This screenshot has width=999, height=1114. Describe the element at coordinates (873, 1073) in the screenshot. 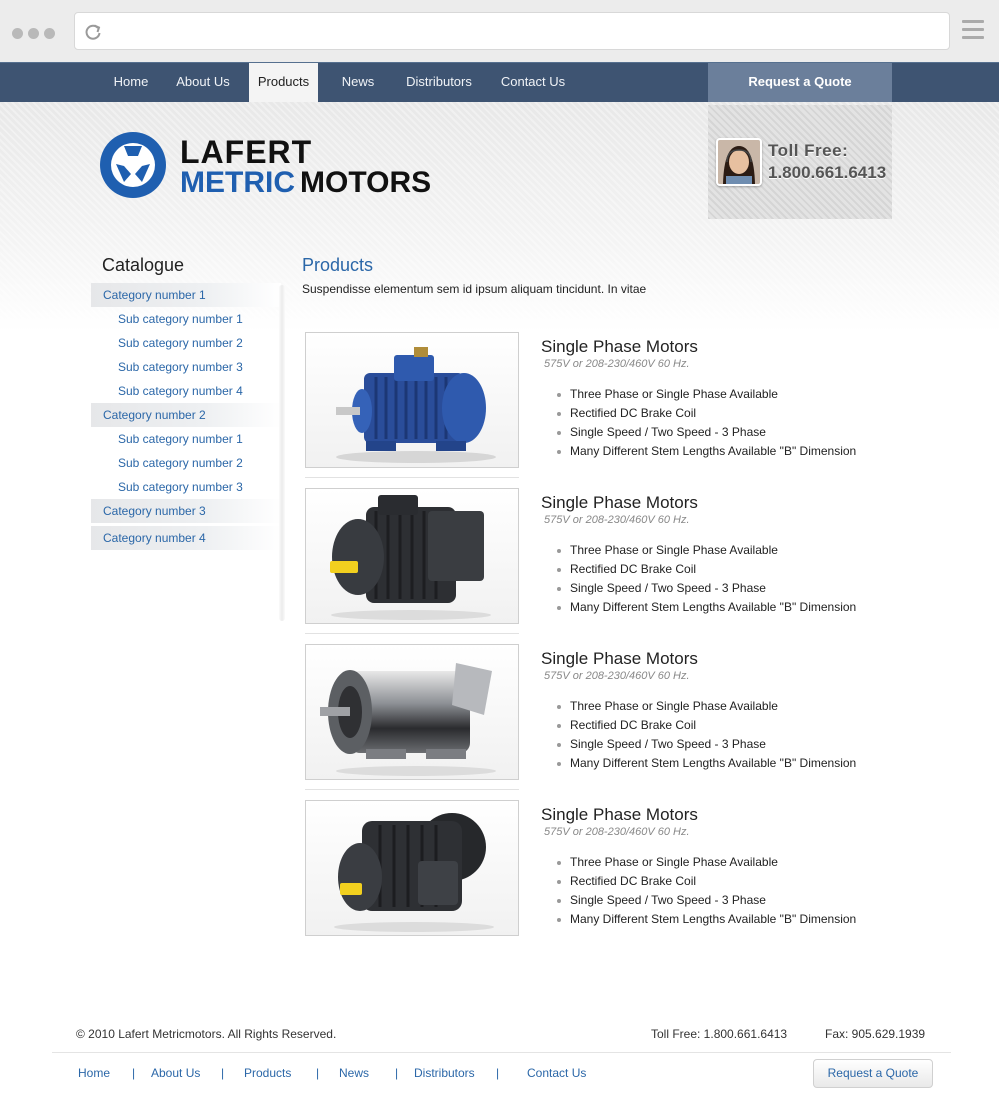

I see `footer-request-quote-button: Request a Quote` at that location.